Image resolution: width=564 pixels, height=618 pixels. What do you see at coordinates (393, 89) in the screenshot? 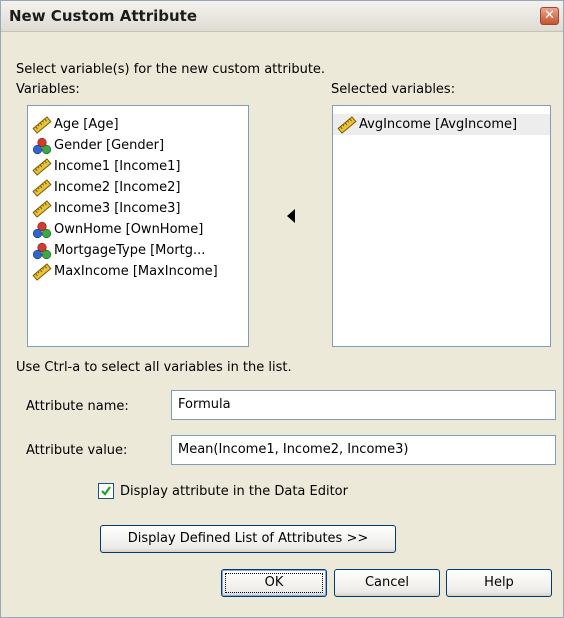
I see `selected-variables-label: Selected variables:` at bounding box center [393, 89].